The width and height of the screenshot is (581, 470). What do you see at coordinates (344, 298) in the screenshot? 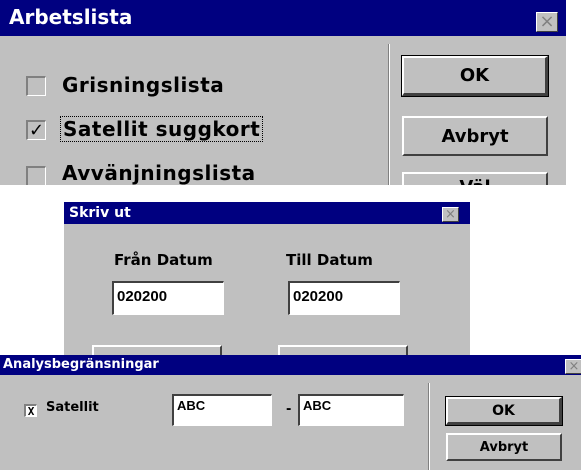
I see `to-date-input: 020200` at bounding box center [344, 298].